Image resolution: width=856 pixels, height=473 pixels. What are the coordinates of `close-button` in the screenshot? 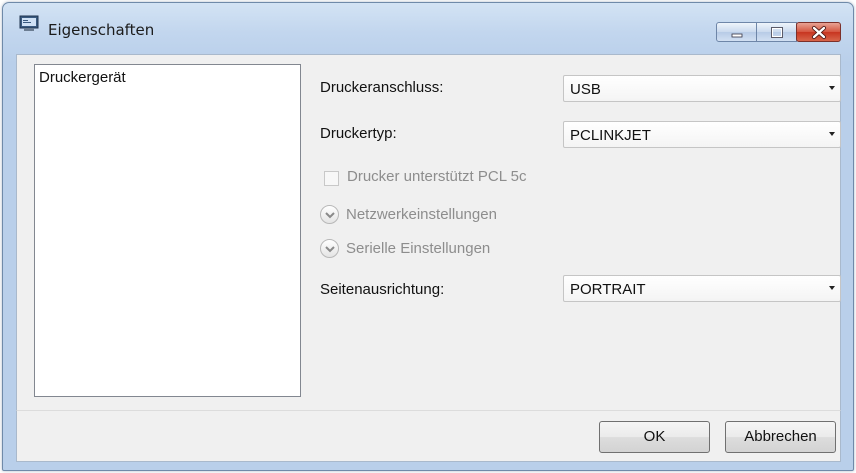 It's located at (818, 32).